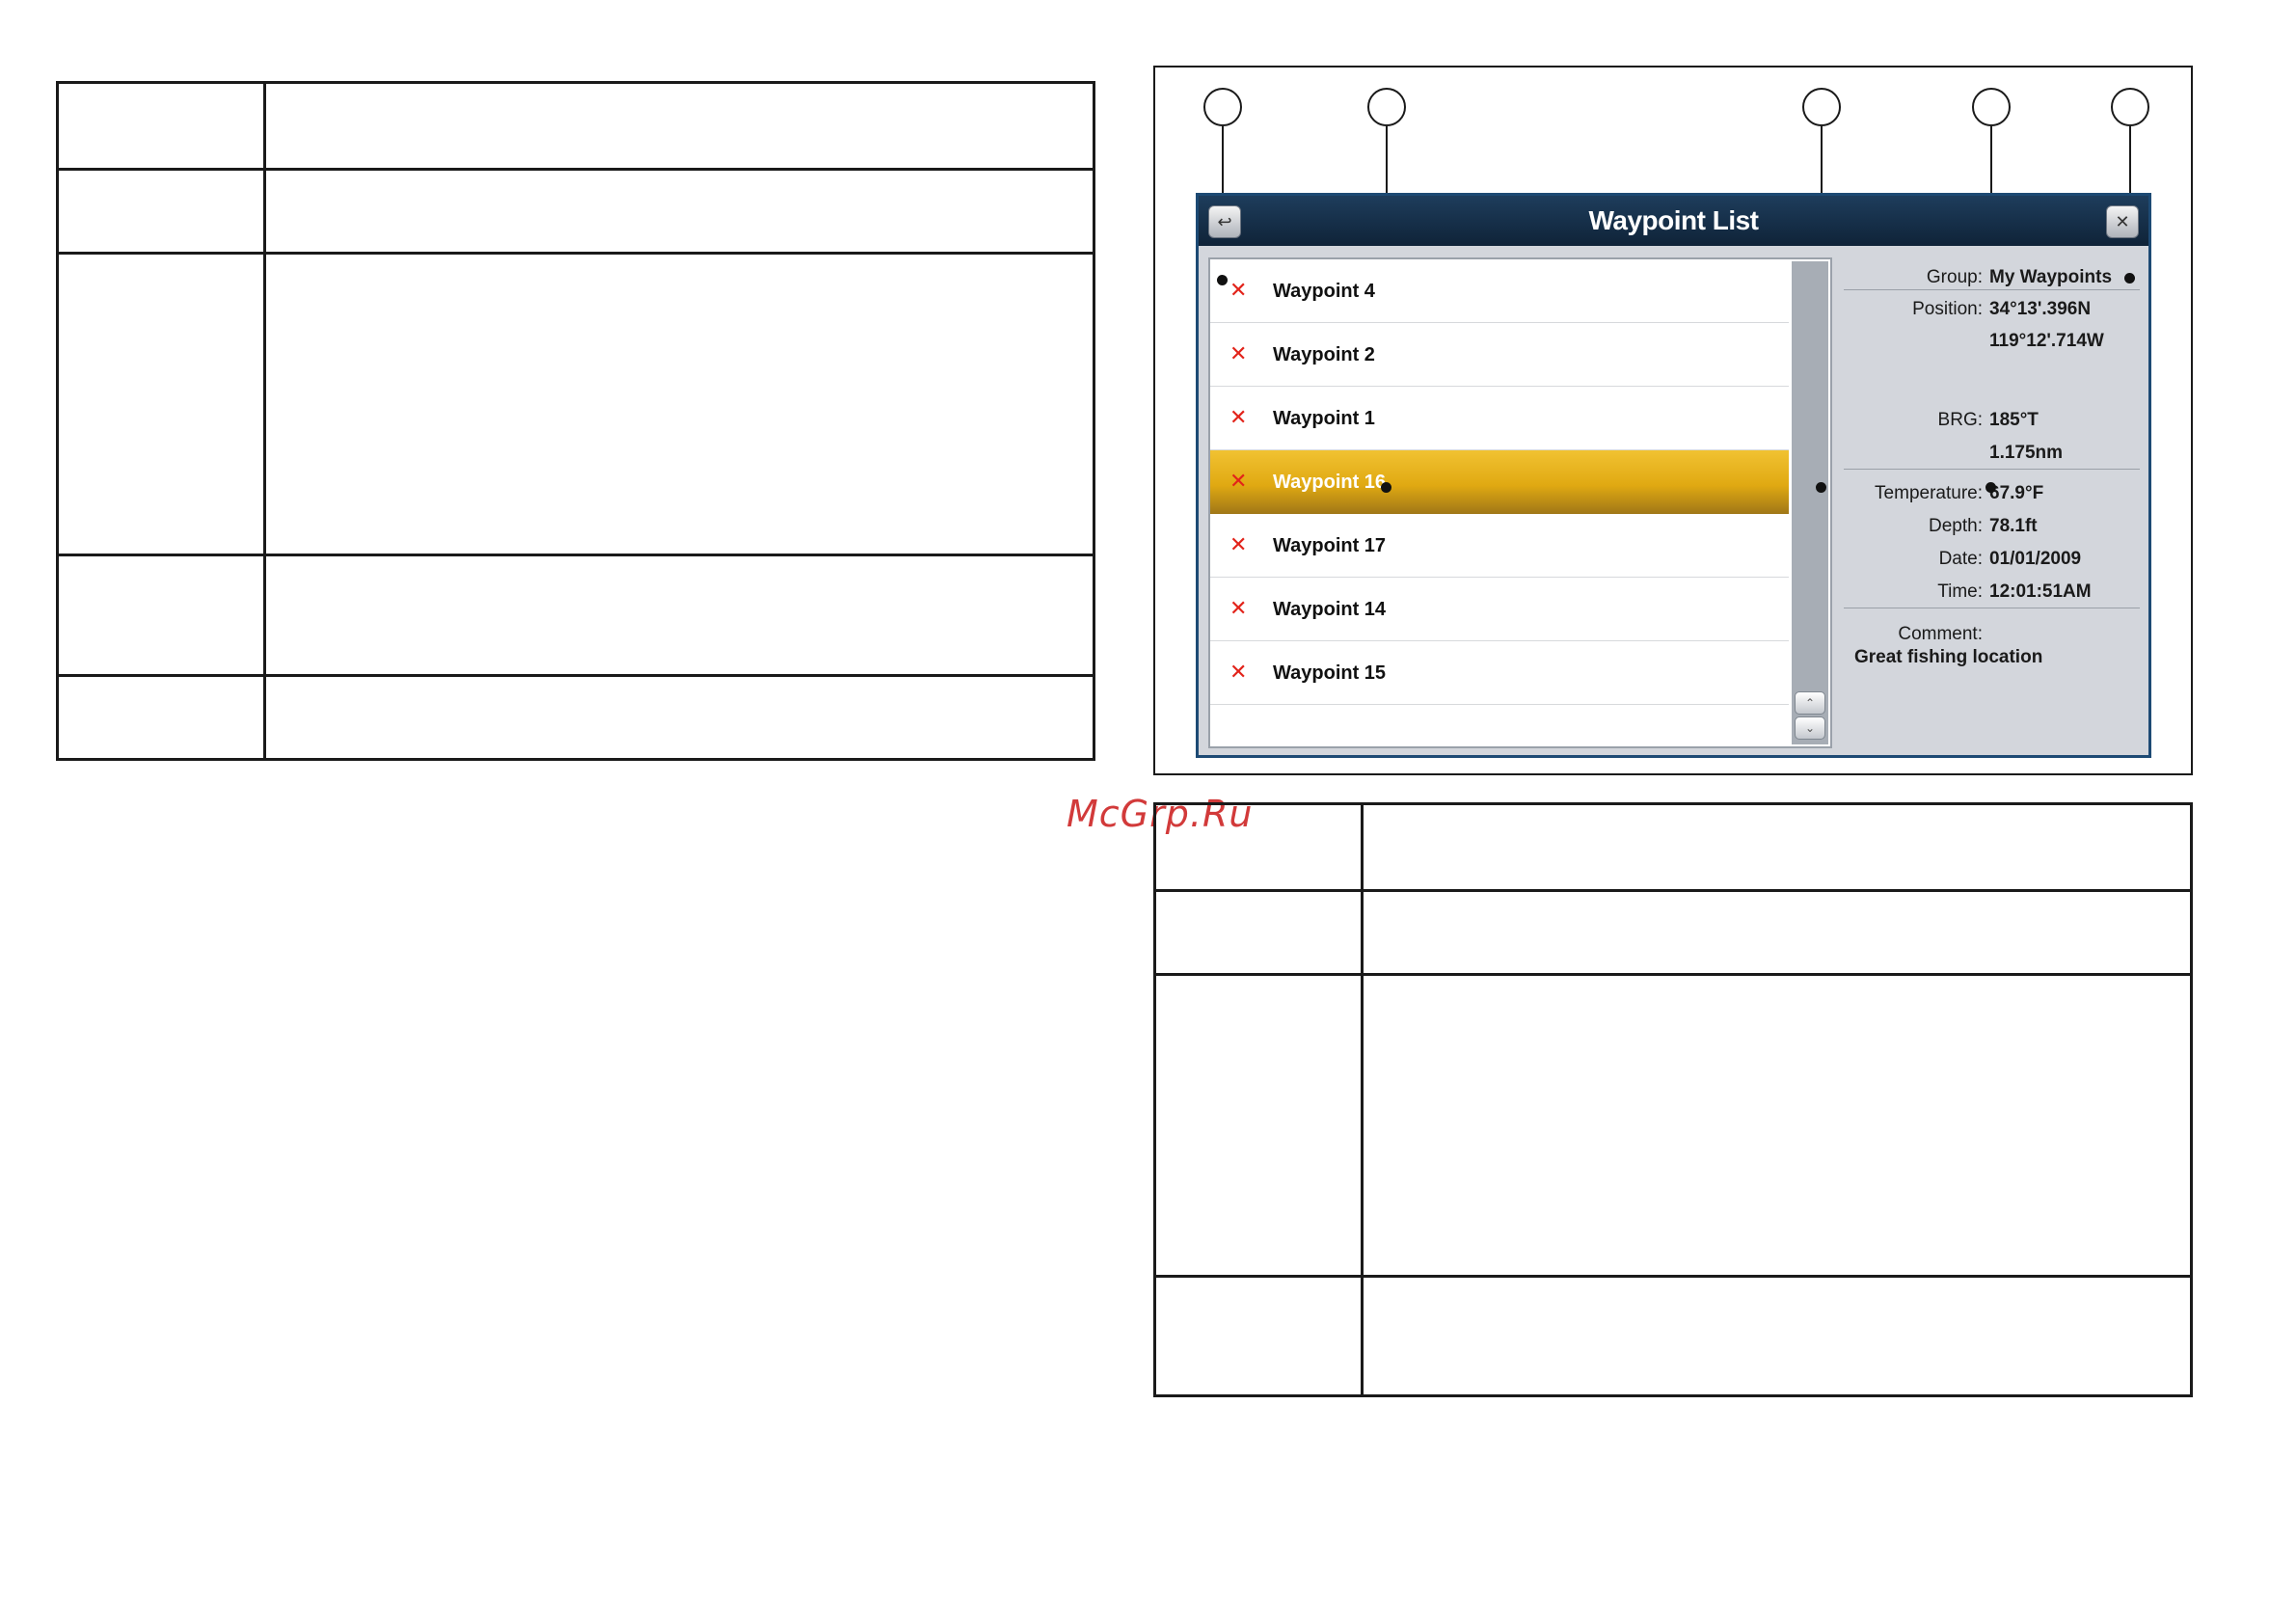 Image resolution: width=2296 pixels, height=1621 pixels. What do you see at coordinates (1499, 355) in the screenshot?
I see `list-item: ✕ Waypoint 2` at bounding box center [1499, 355].